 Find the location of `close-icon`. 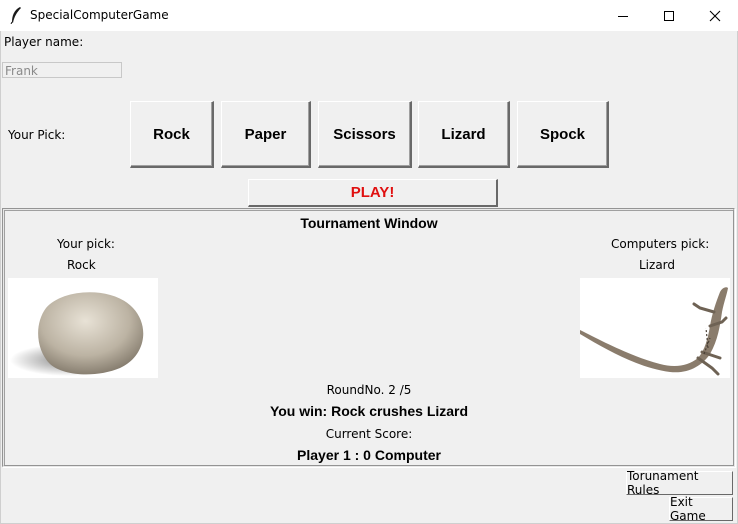

close-icon is located at coordinates (715, 15).